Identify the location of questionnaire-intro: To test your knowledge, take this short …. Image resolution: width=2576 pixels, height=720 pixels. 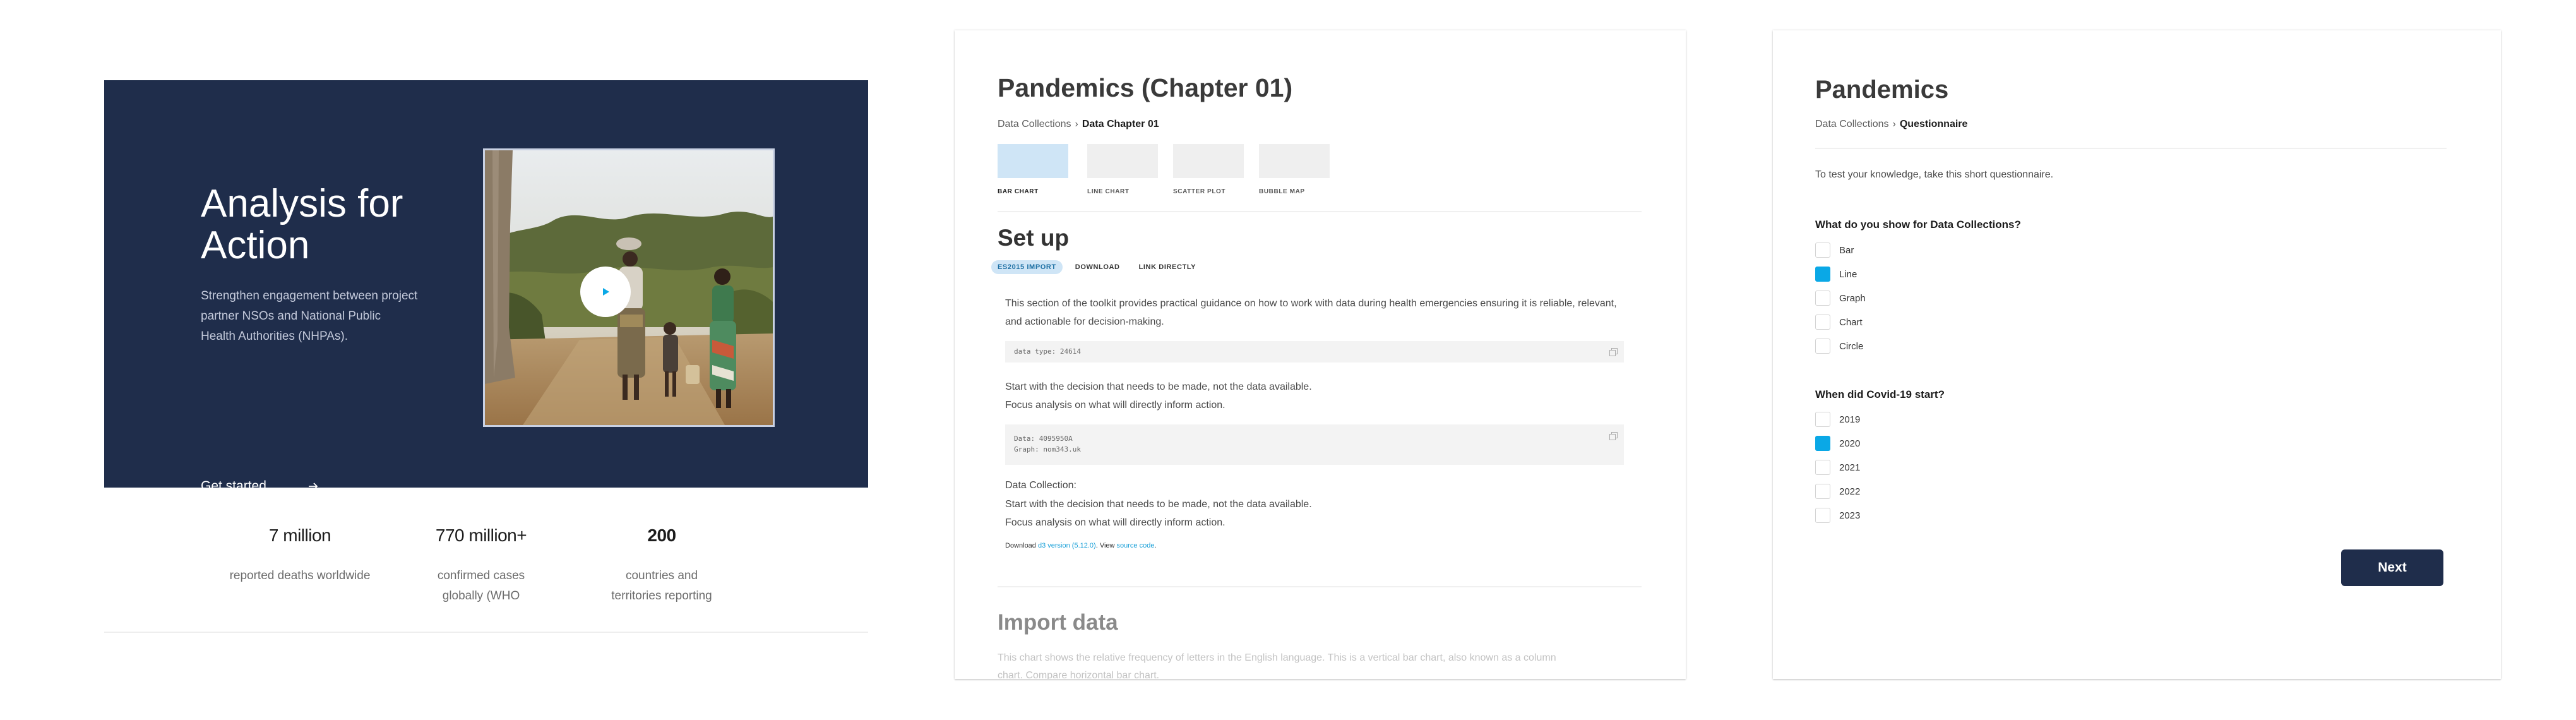
(1934, 174).